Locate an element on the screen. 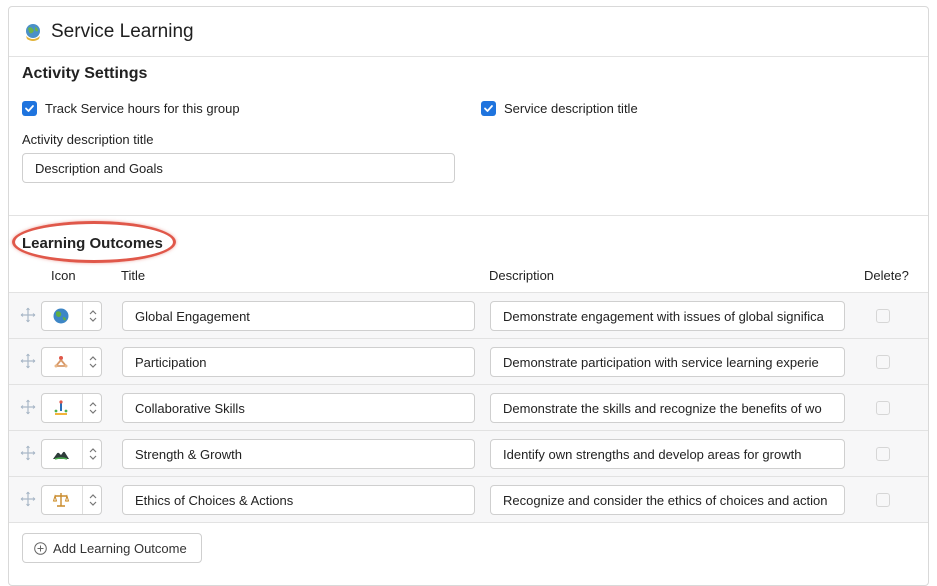 The width and height of the screenshot is (937, 586). activity-description-label: Activity description title is located at coordinates (88, 139).